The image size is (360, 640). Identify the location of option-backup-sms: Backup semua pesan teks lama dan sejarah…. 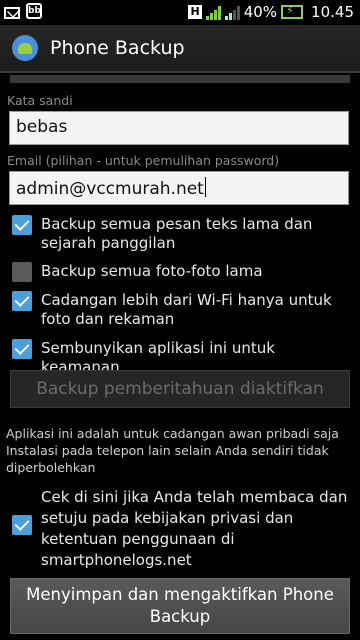
(182, 234).